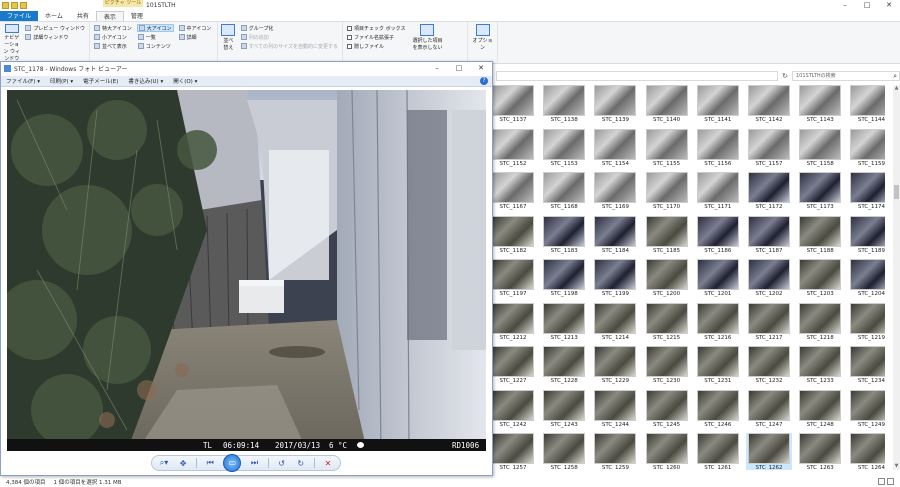 This screenshot has height=487, width=900. Describe the element at coordinates (667, 237) in the screenshot. I see `thumbnail-item: STC_1185` at that location.